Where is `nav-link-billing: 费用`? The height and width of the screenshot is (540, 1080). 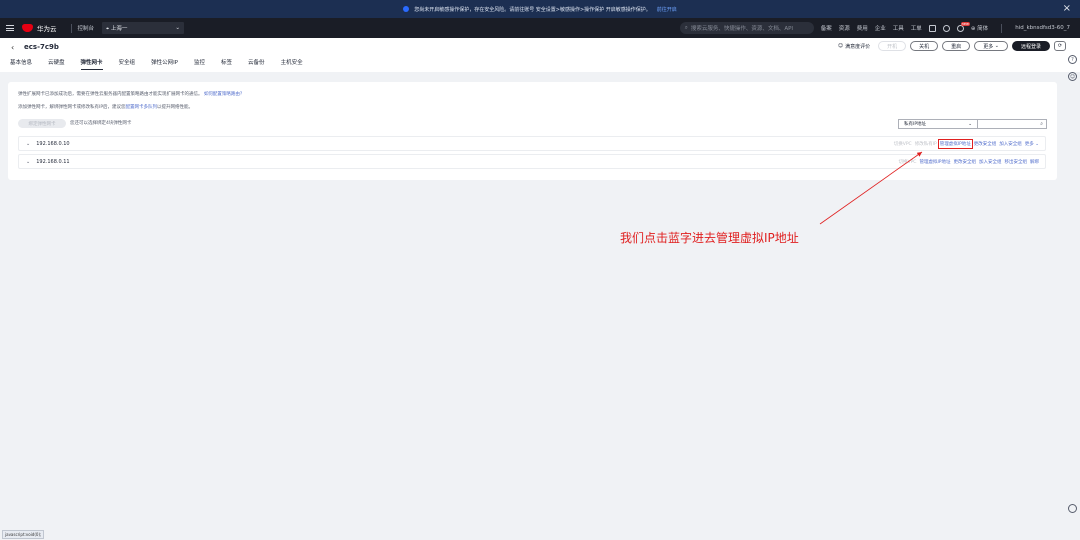 nav-link-billing: 费用 is located at coordinates (862, 28).